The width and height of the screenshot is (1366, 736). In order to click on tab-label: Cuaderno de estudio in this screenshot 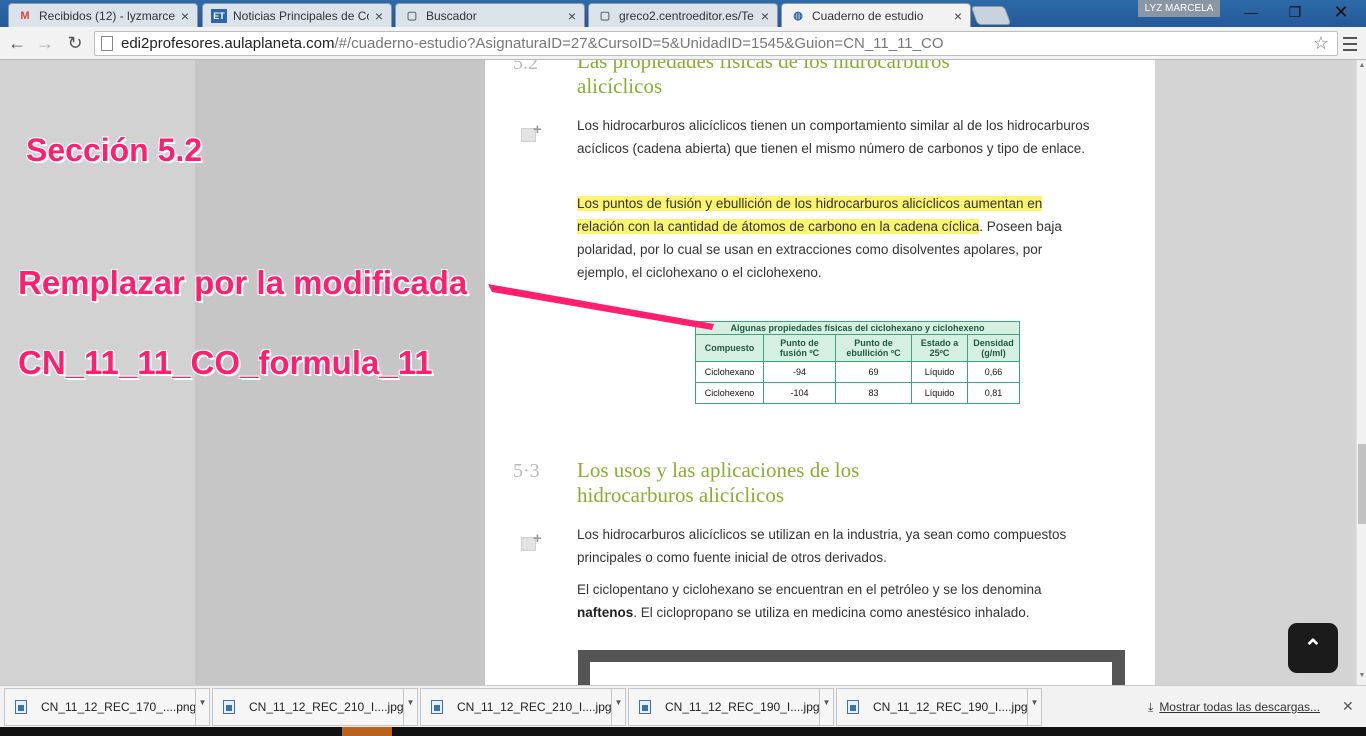, I will do `click(868, 15)`.